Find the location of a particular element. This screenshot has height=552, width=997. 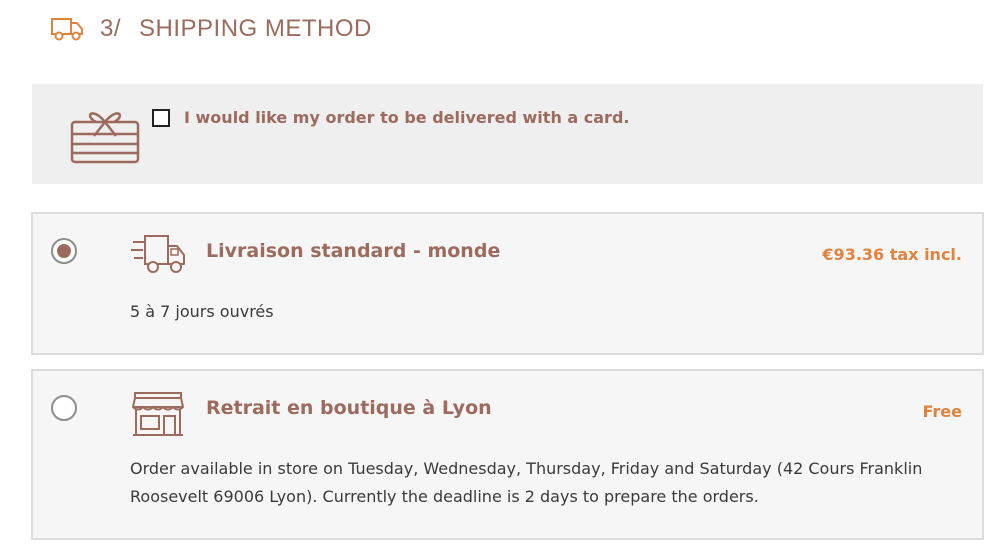

carrier-price: €93.36 tax incl. is located at coordinates (892, 254).